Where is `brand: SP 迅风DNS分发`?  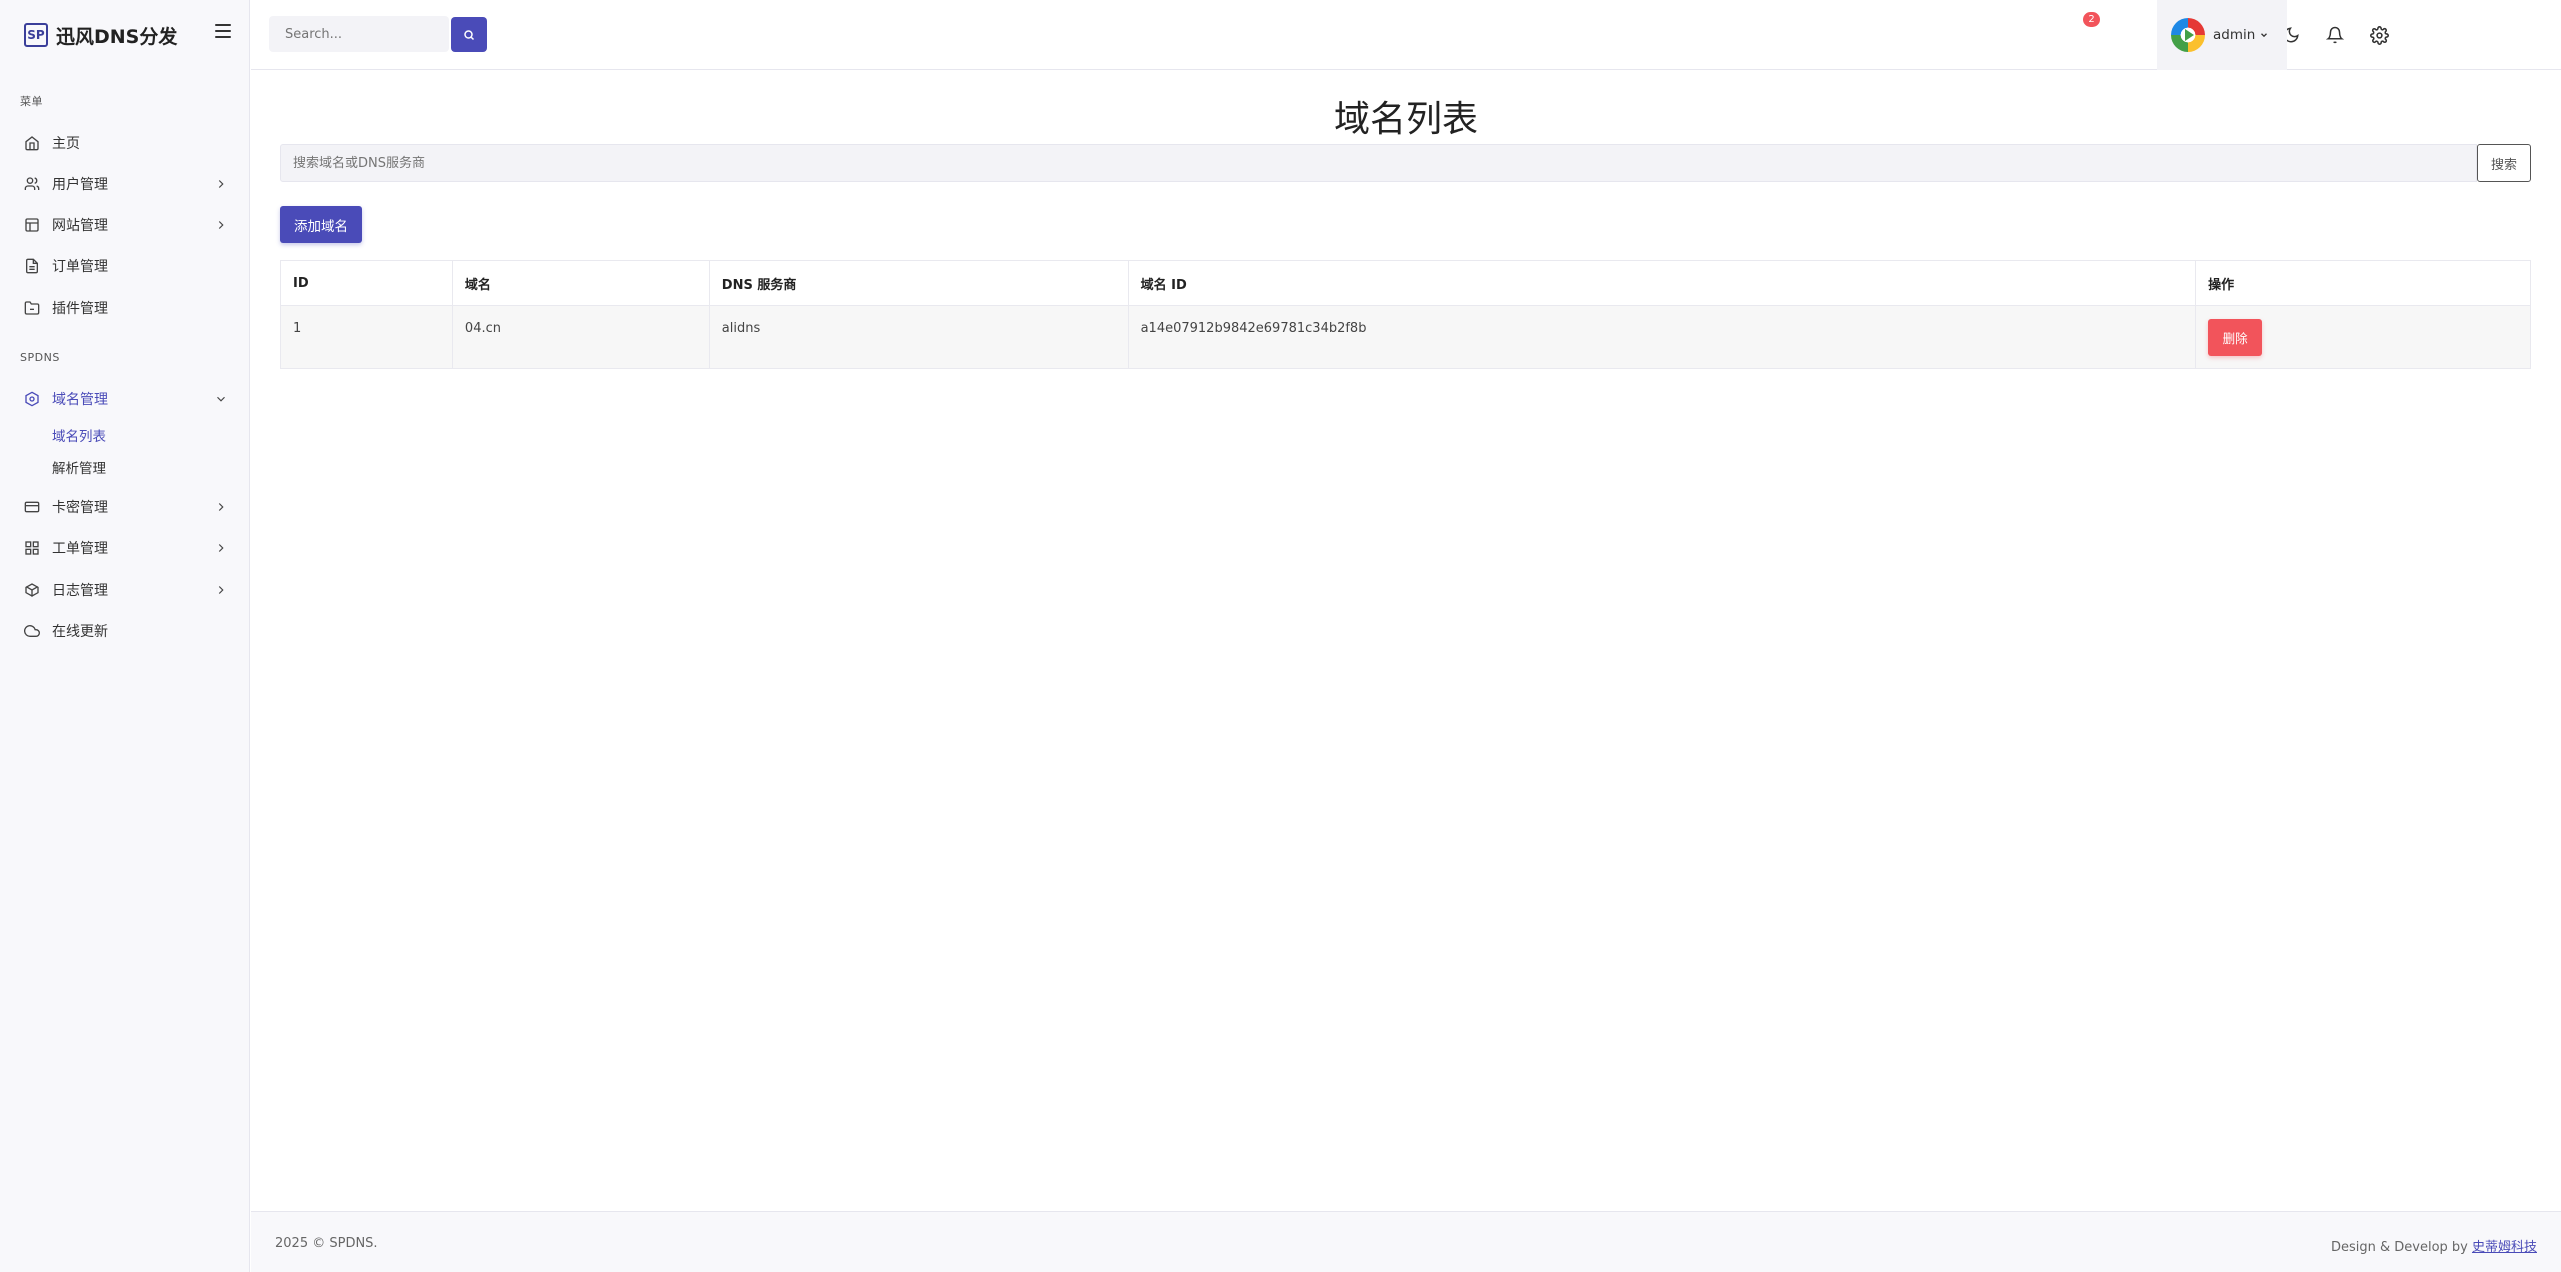
brand: SP 迅风DNS分发 is located at coordinates (100, 35).